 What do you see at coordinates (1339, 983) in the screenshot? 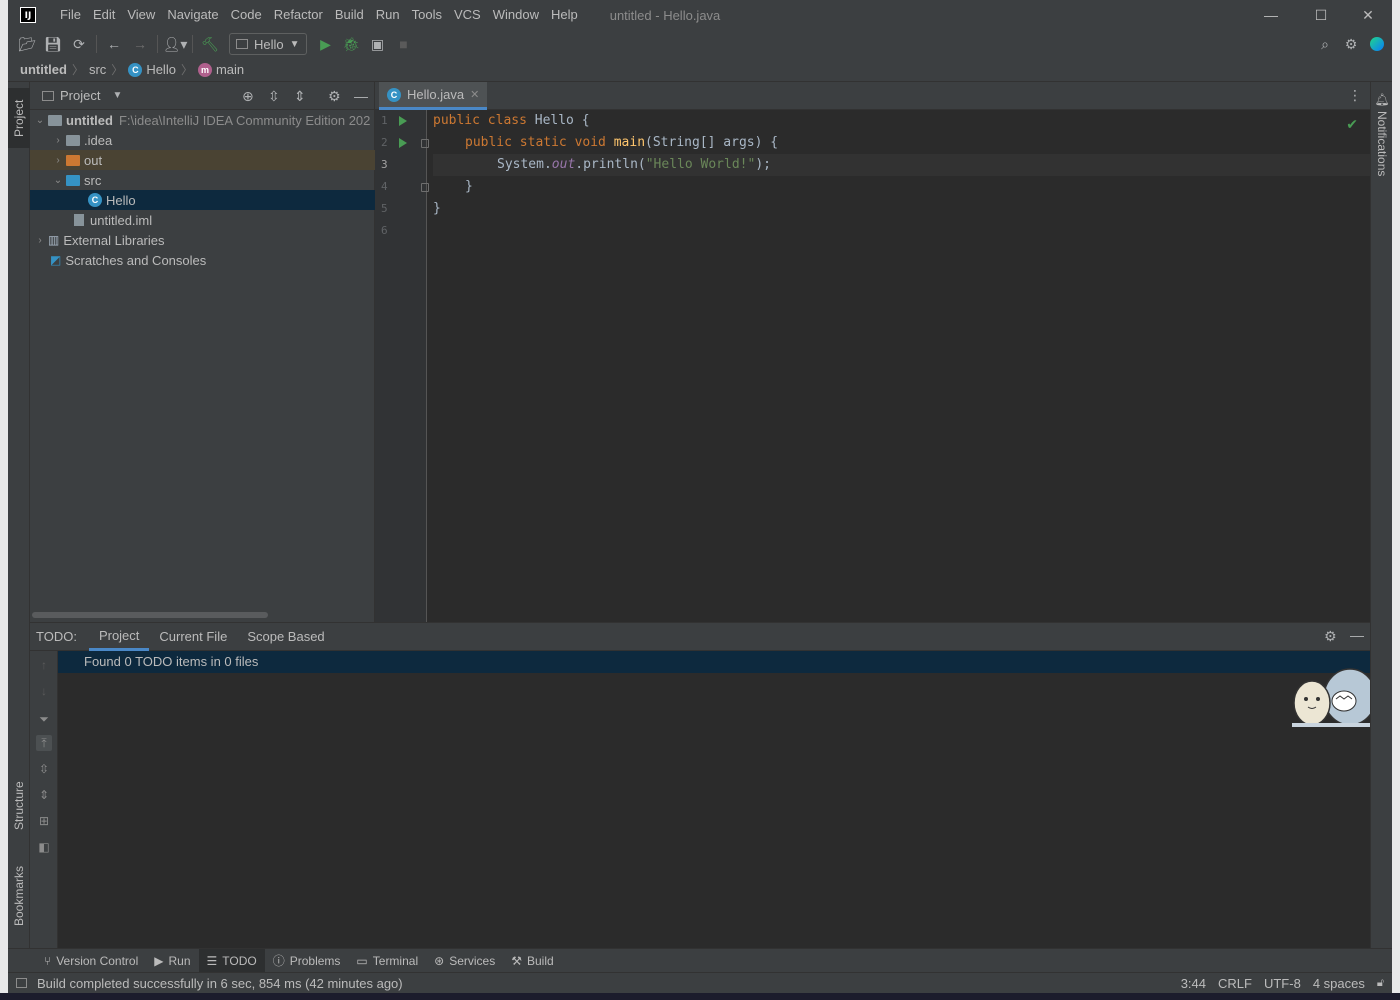
I see `indent-setting: 4 spaces` at bounding box center [1339, 983].